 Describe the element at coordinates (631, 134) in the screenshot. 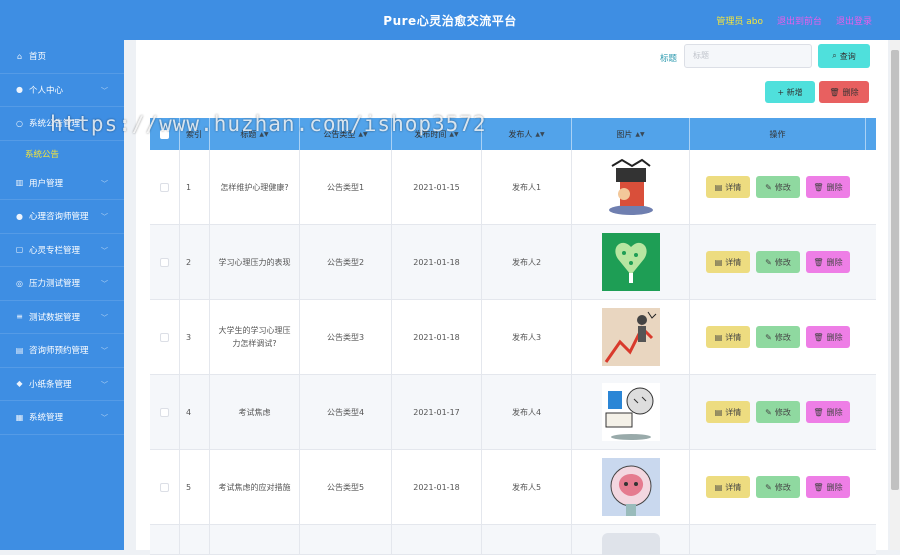

I see `column-header-image: 图片 ▲▼` at that location.